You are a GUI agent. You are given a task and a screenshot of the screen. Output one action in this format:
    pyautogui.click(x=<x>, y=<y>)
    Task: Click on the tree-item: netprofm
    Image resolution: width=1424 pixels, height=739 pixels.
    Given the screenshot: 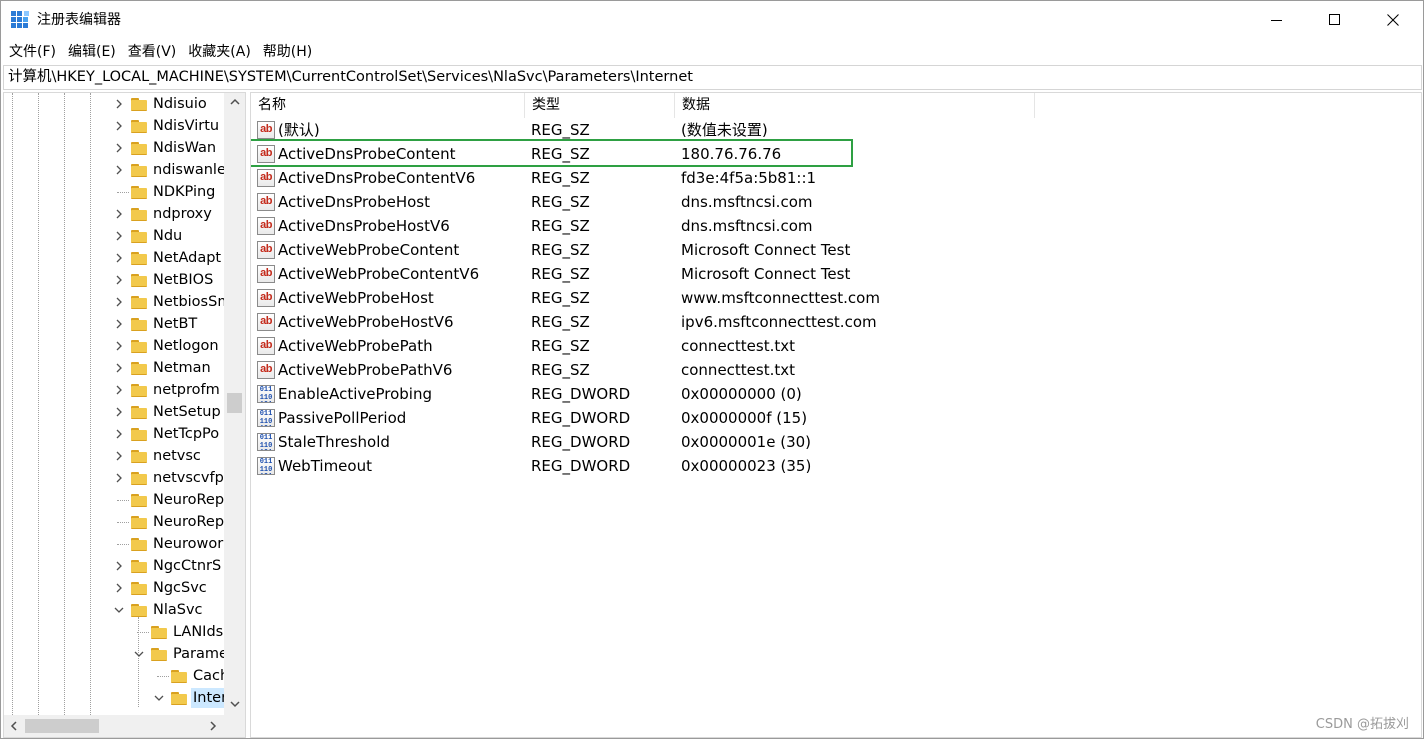 What is the action you would take?
    pyautogui.click(x=114, y=390)
    